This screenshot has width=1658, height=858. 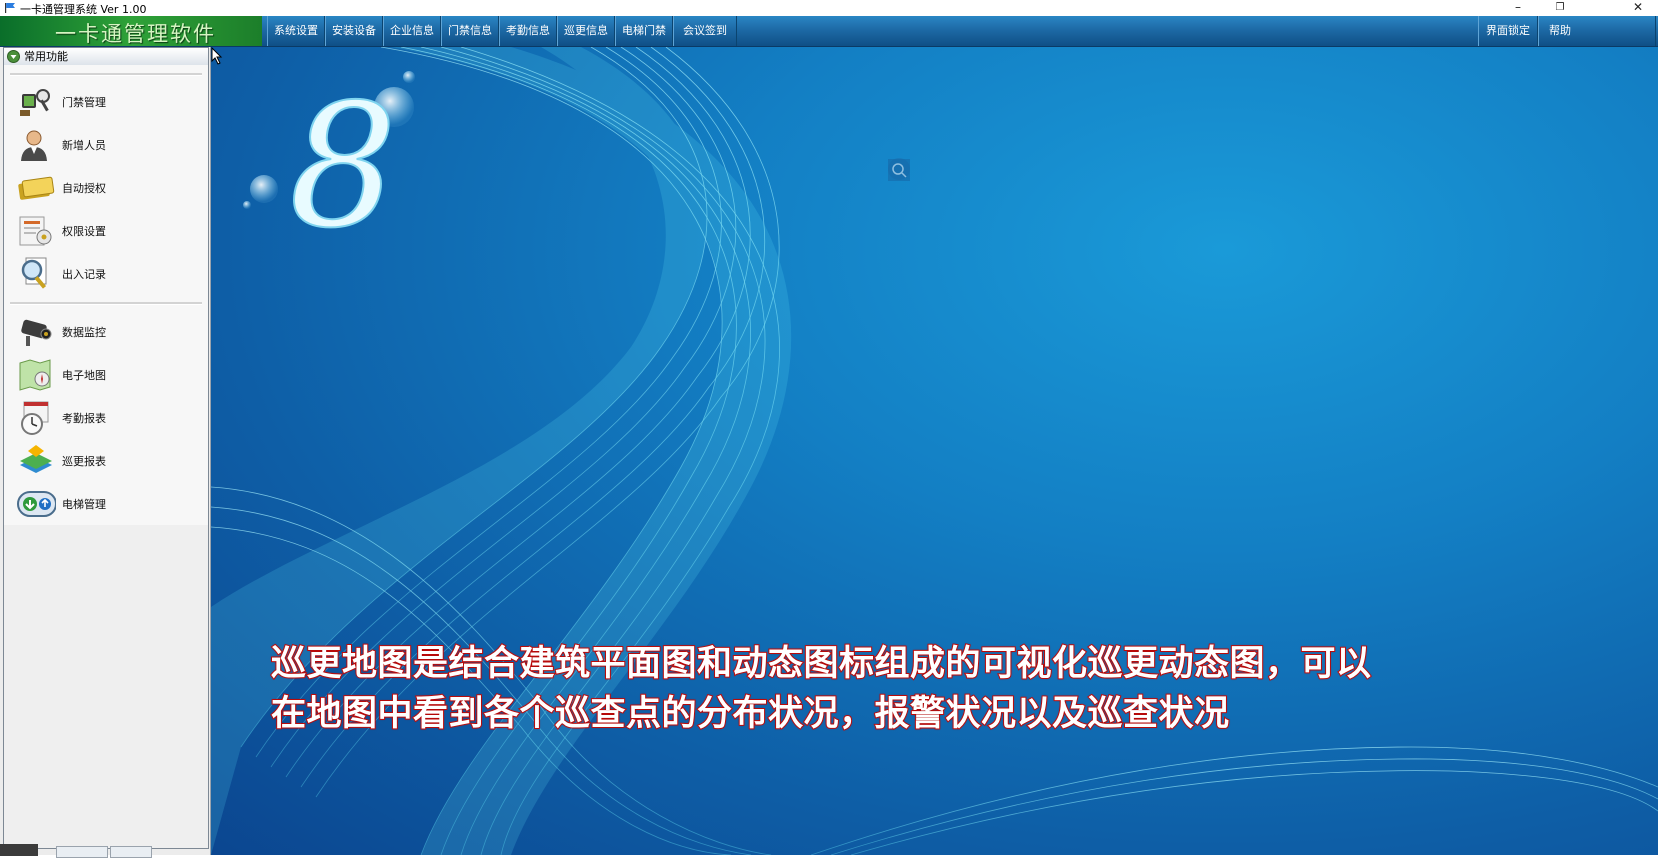 What do you see at coordinates (135, 34) in the screenshot?
I see `brand-title: 一卡通管理软件` at bounding box center [135, 34].